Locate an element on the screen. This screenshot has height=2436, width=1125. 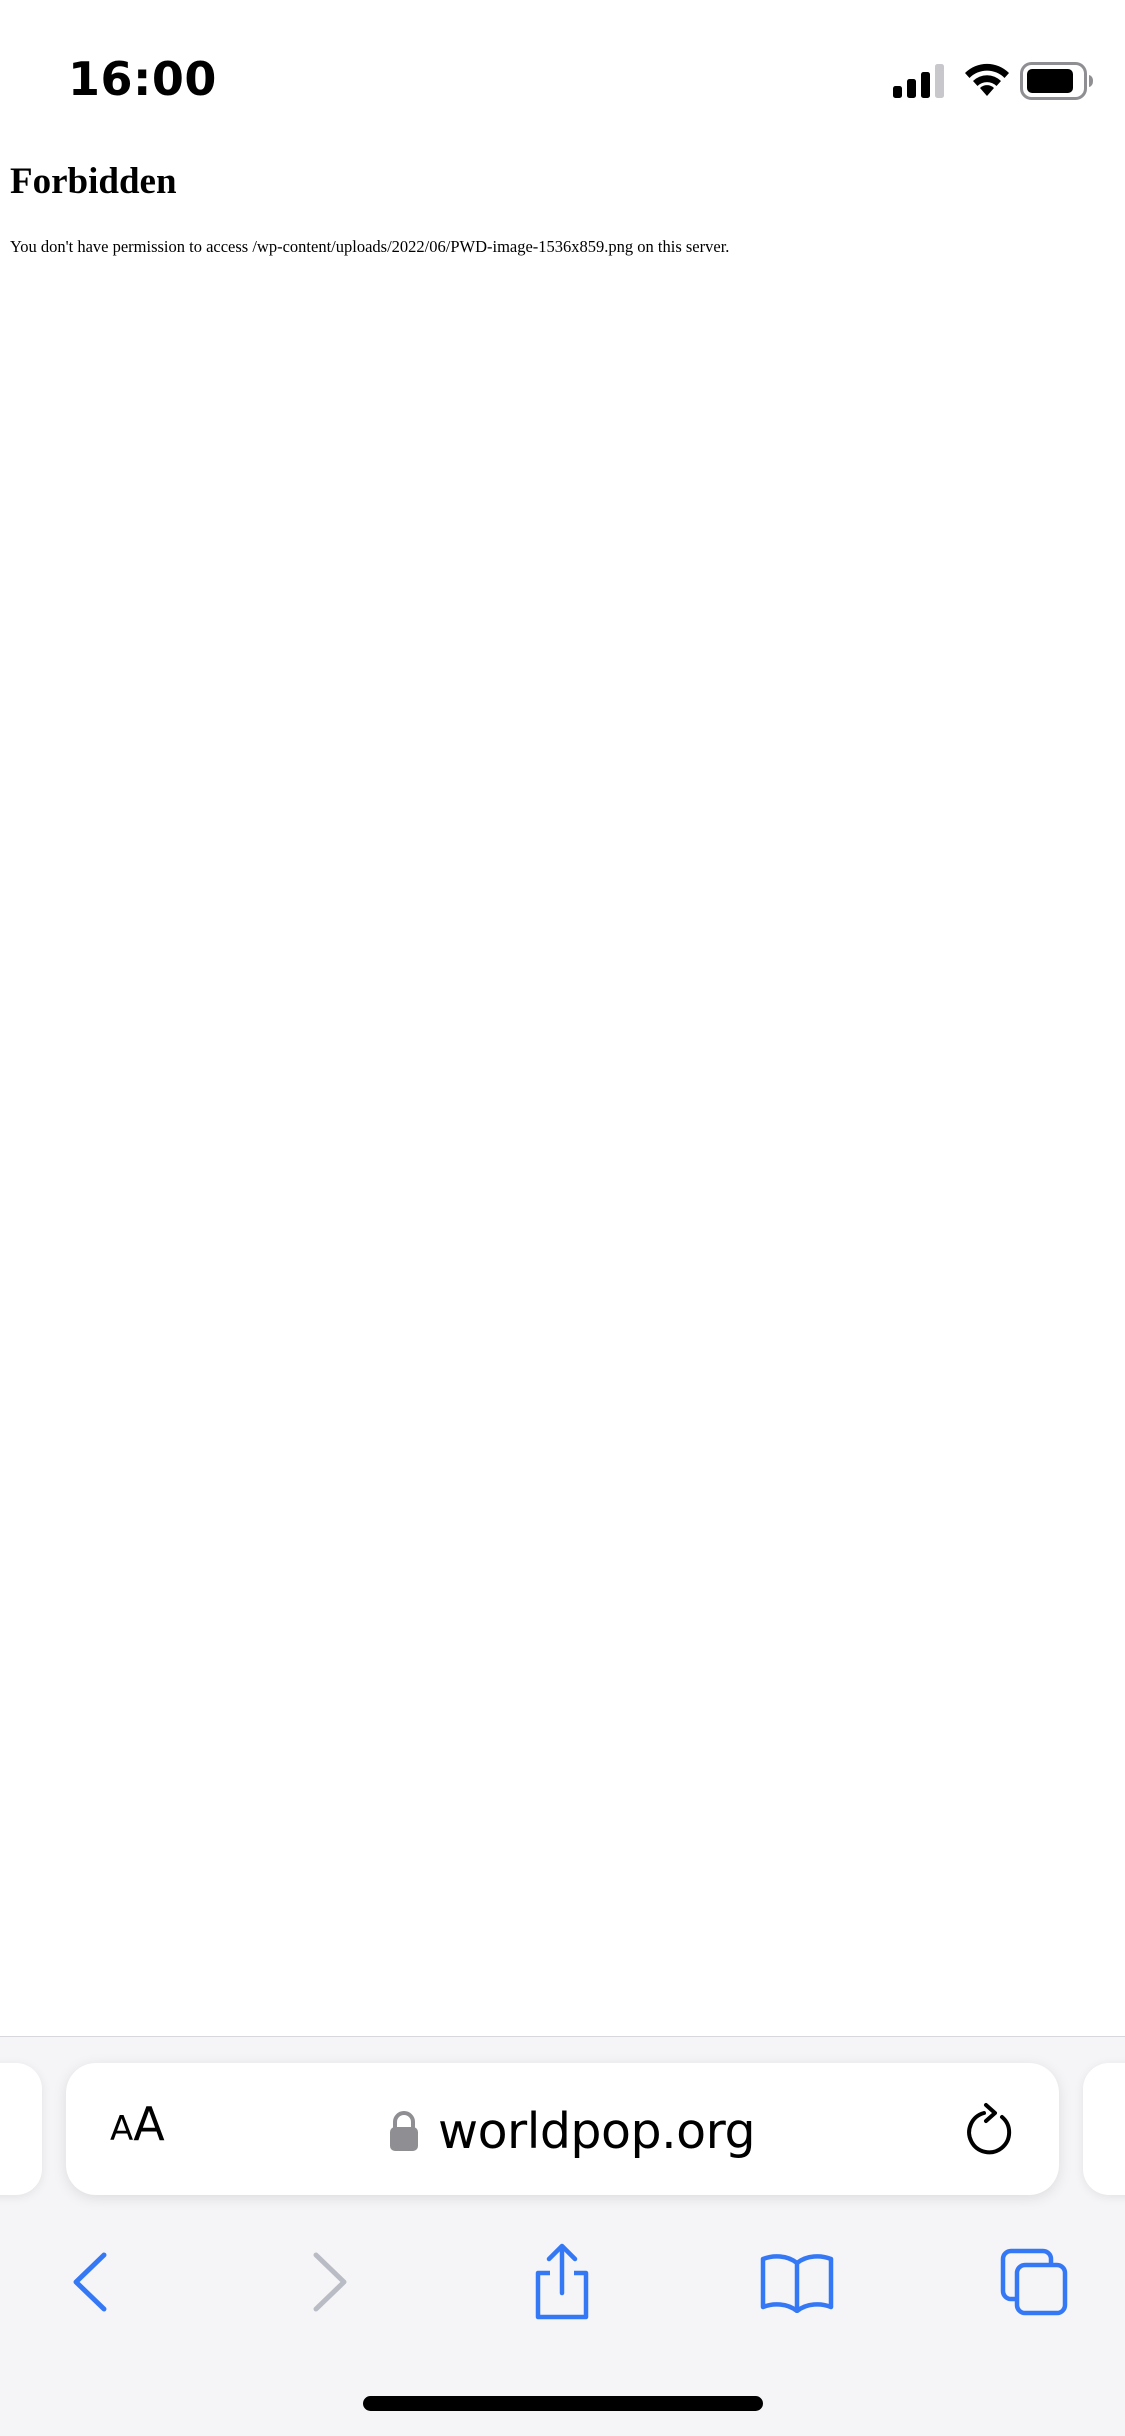
wifi-icon is located at coordinates (987, 79).